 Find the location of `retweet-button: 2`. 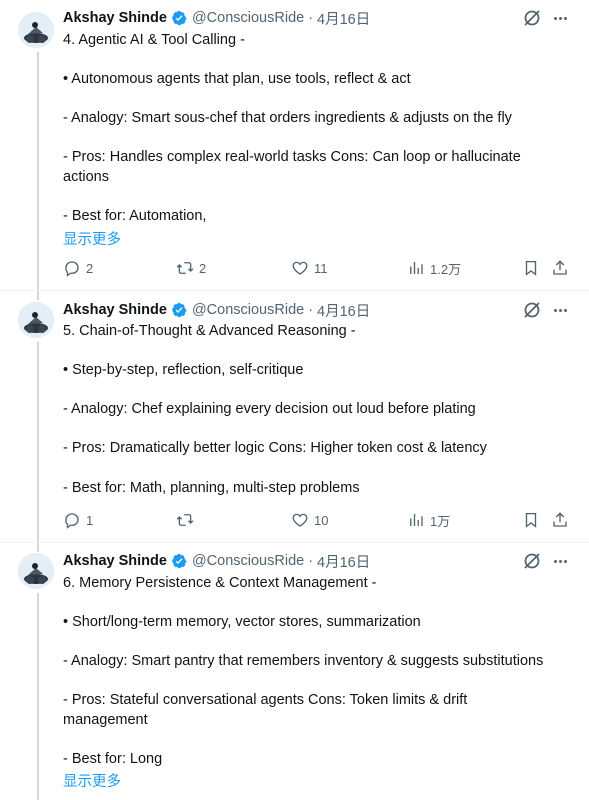

retweet-button: 2 is located at coordinates (191, 268).